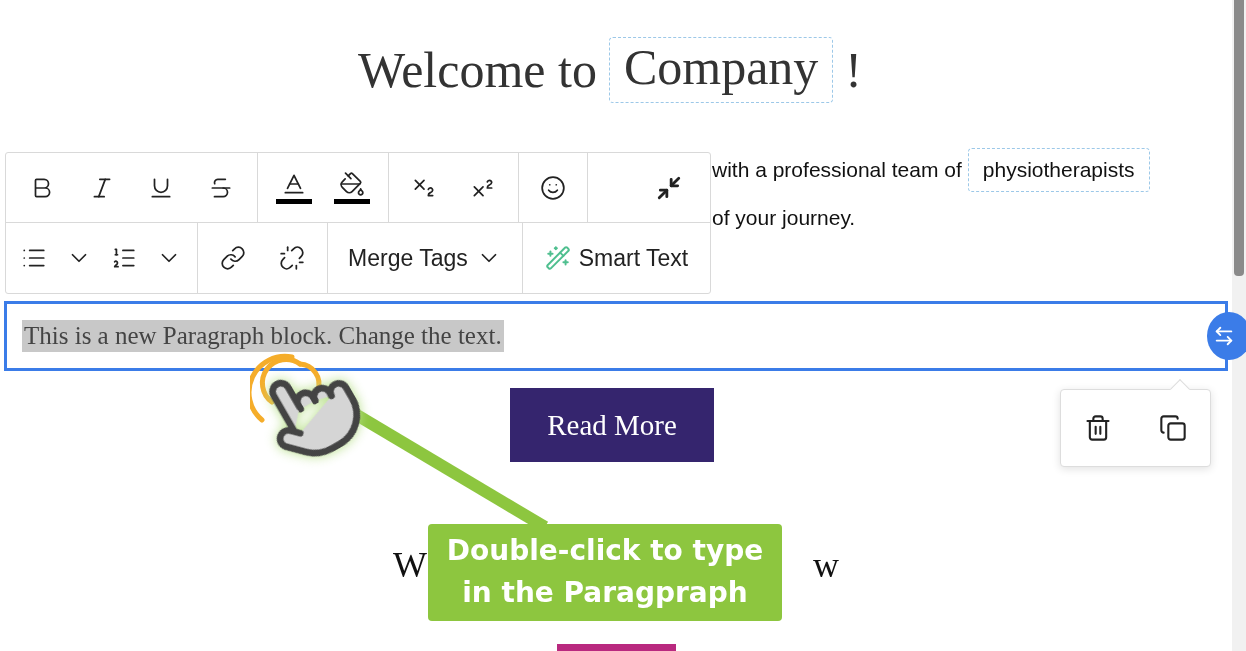  What do you see at coordinates (425, 258) in the screenshot?
I see `merge-tags-dropdown: Merge Tags` at bounding box center [425, 258].